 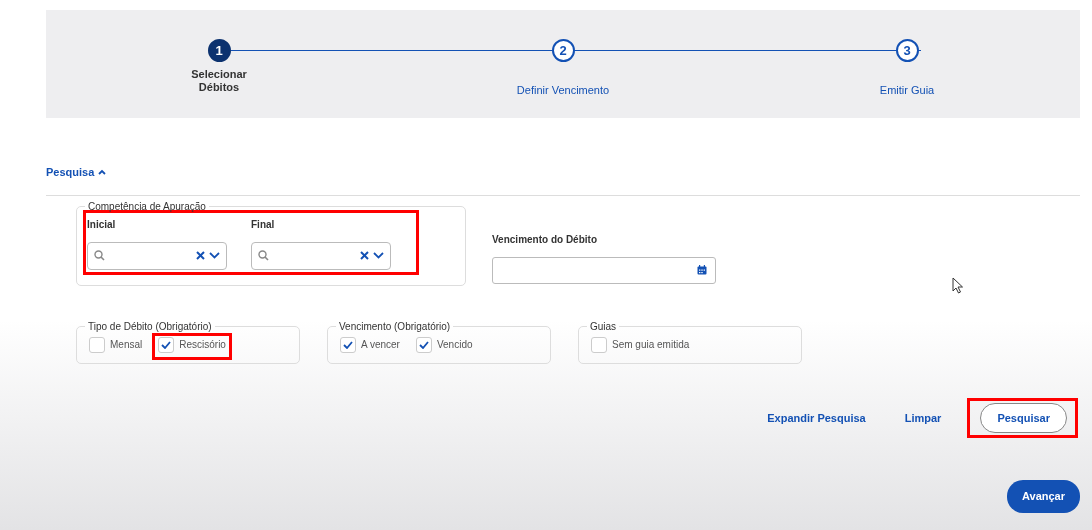 I want to click on search-button: Pesquisar, so click(x=1023, y=417).